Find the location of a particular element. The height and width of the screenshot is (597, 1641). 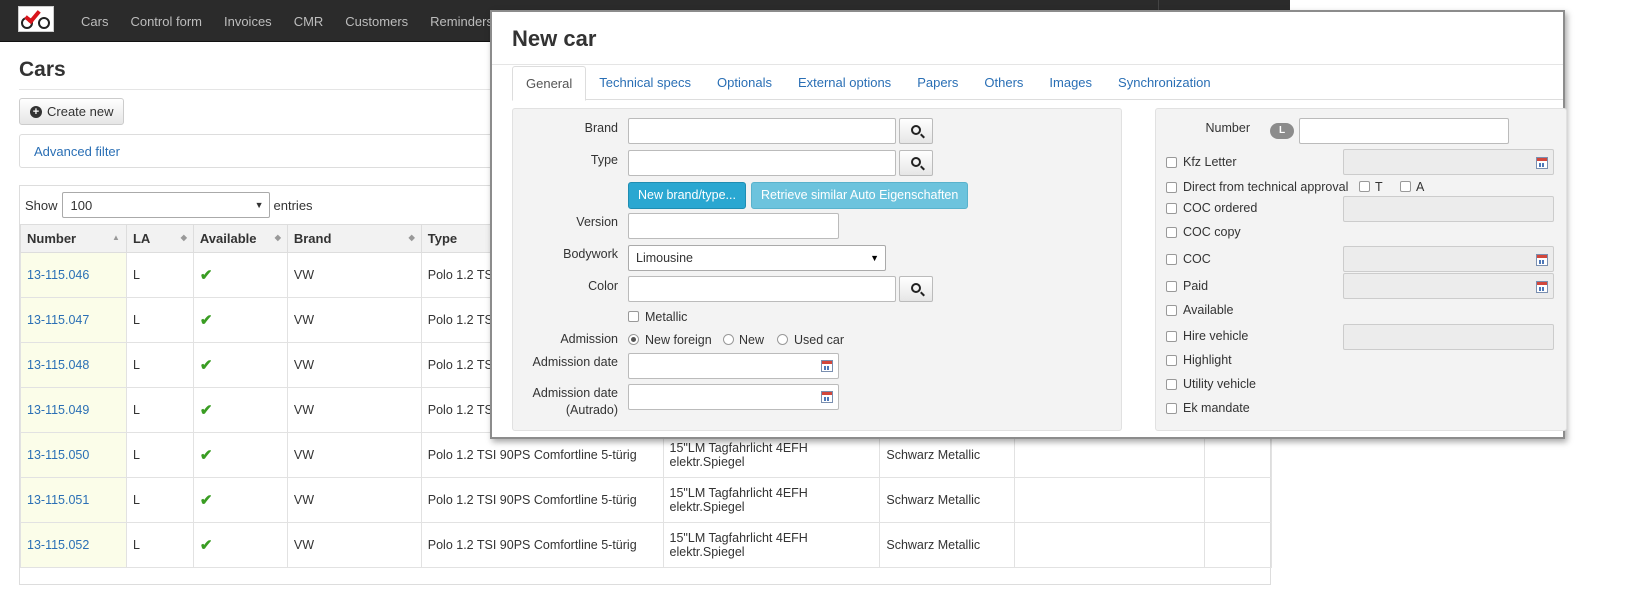

tab-synchronization: Synchronization is located at coordinates (1164, 83).